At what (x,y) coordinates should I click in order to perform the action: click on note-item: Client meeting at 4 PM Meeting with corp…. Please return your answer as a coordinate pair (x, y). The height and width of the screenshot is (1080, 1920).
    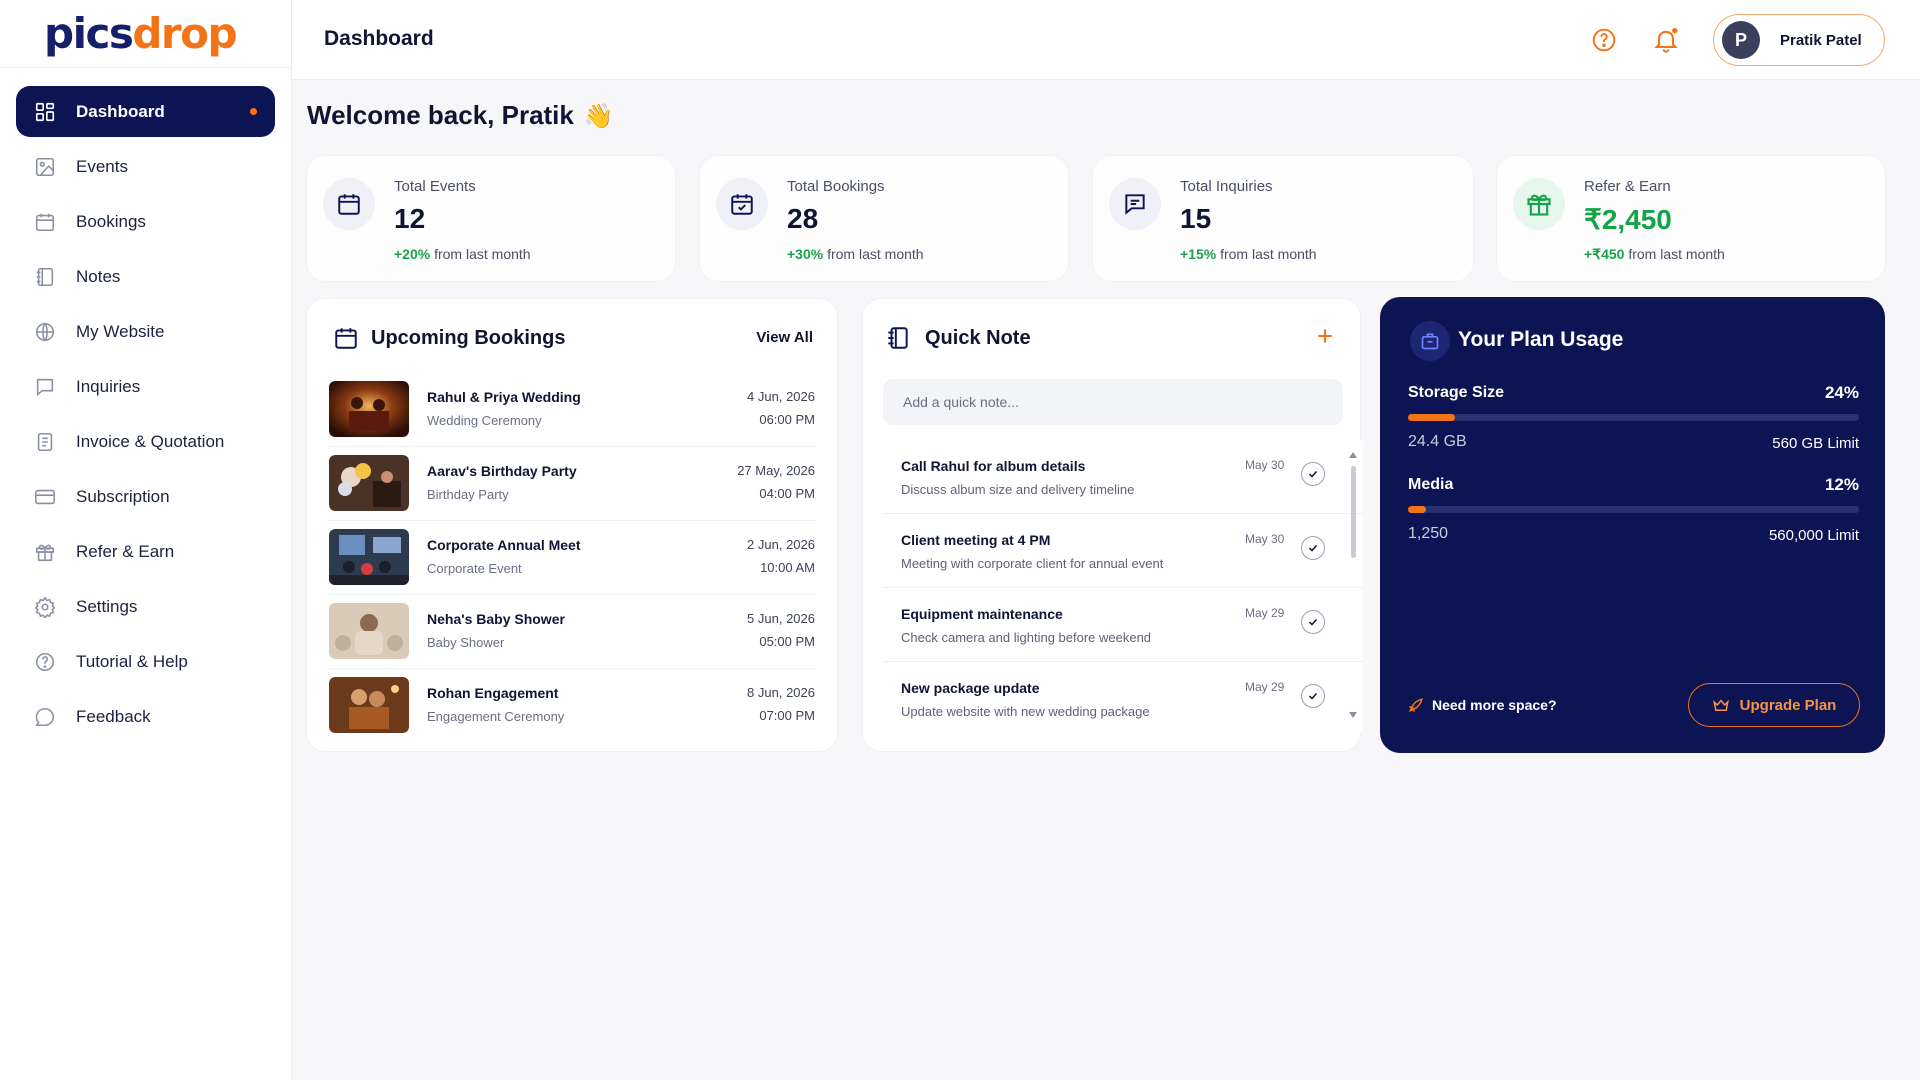
    Looking at the image, I should click on (1123, 551).